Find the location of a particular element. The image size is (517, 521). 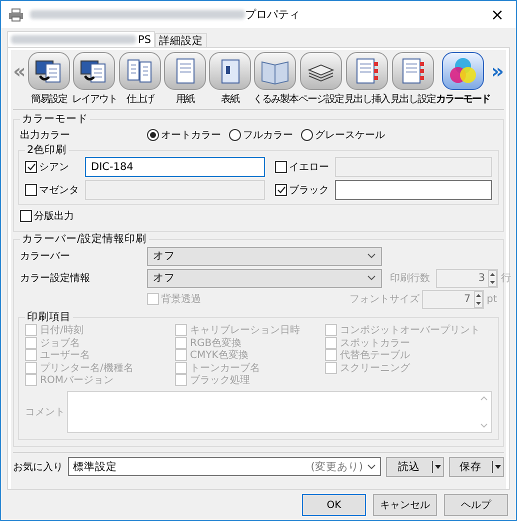

checkbox-label: キャリブレーション日時 is located at coordinates (245, 331).